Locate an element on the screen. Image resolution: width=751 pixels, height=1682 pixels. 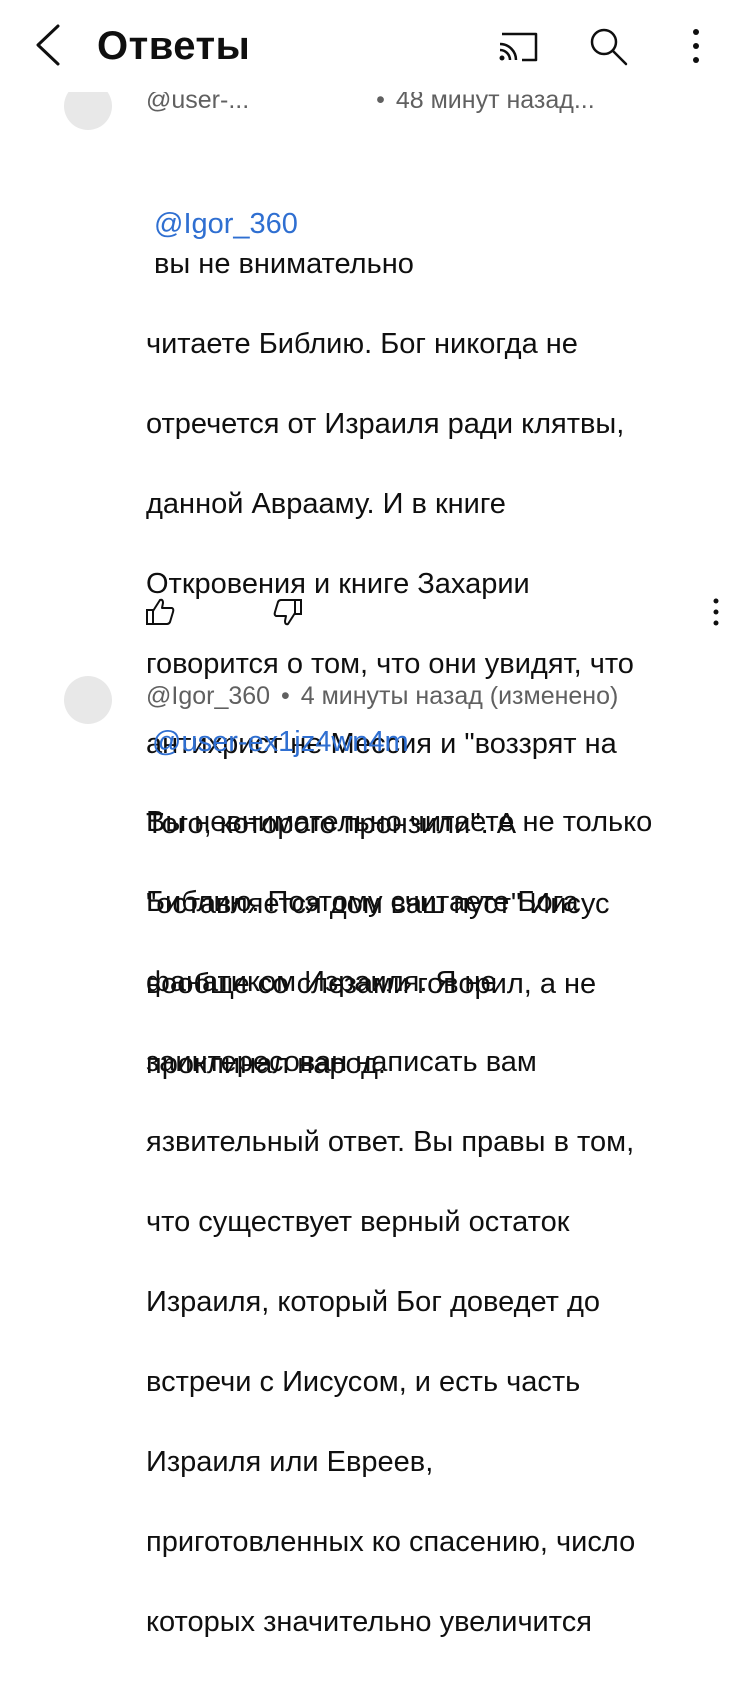
comment-author: @Igor_360 is located at coordinates (208, 696).